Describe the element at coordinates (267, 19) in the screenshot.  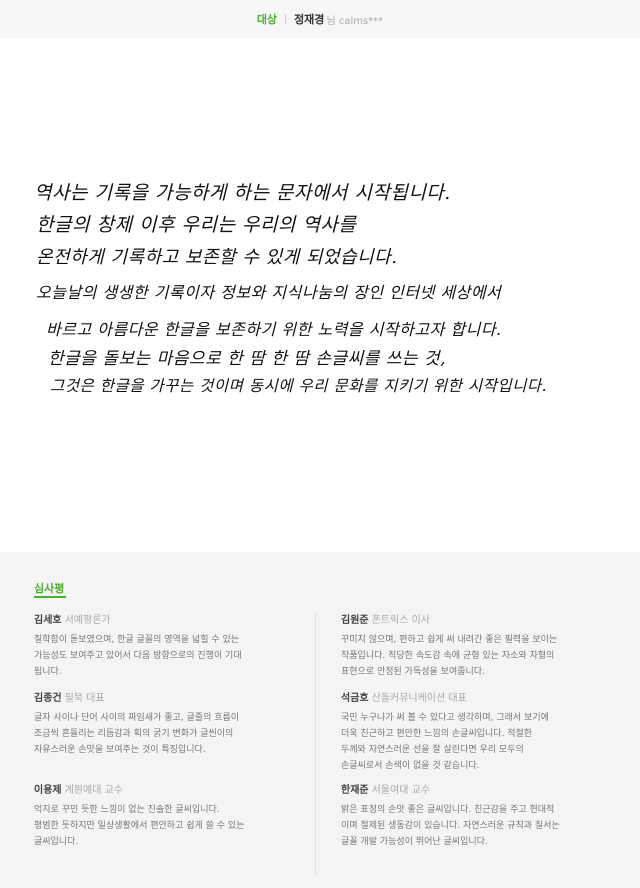
I see `award-label: 대상` at that location.